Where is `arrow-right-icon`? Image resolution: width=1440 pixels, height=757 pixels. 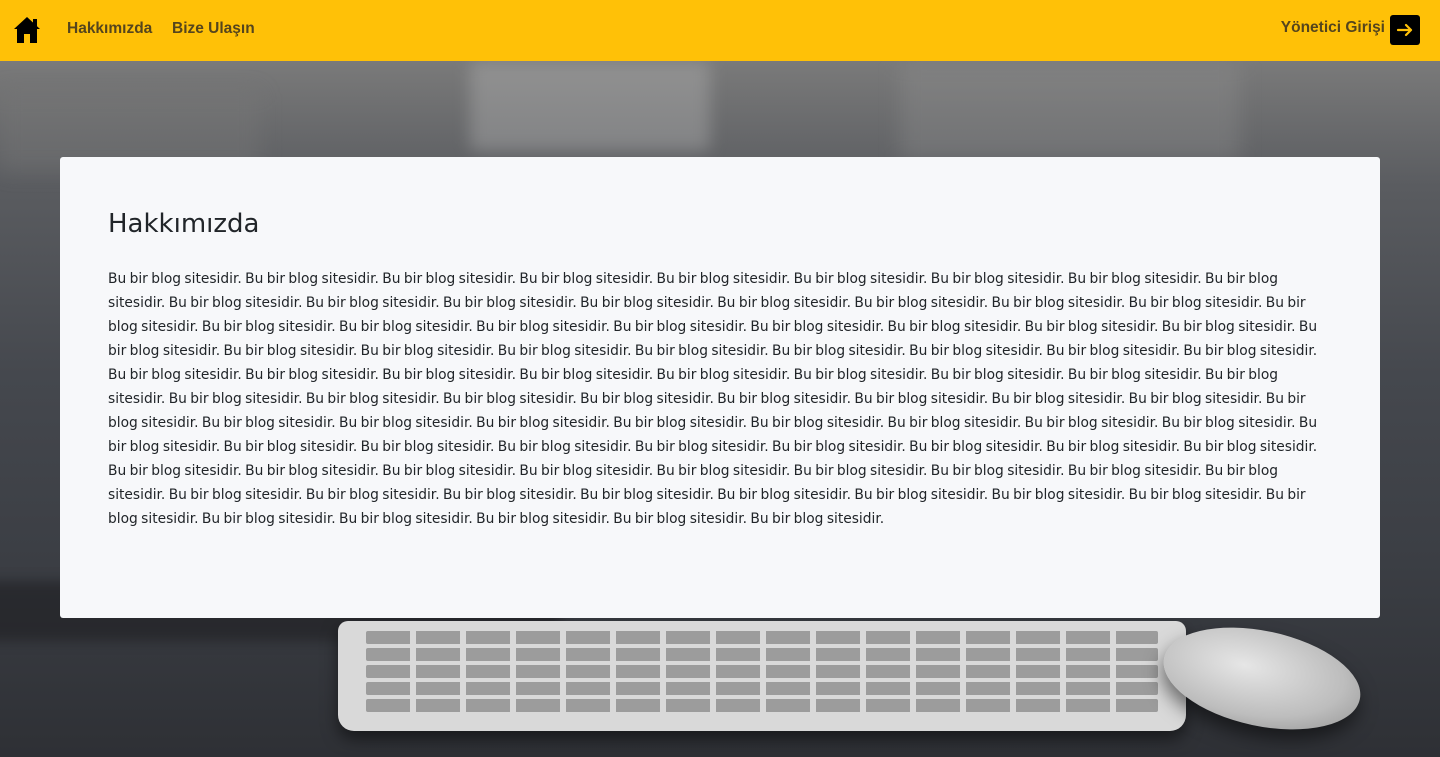
arrow-right-icon is located at coordinates (1404, 30).